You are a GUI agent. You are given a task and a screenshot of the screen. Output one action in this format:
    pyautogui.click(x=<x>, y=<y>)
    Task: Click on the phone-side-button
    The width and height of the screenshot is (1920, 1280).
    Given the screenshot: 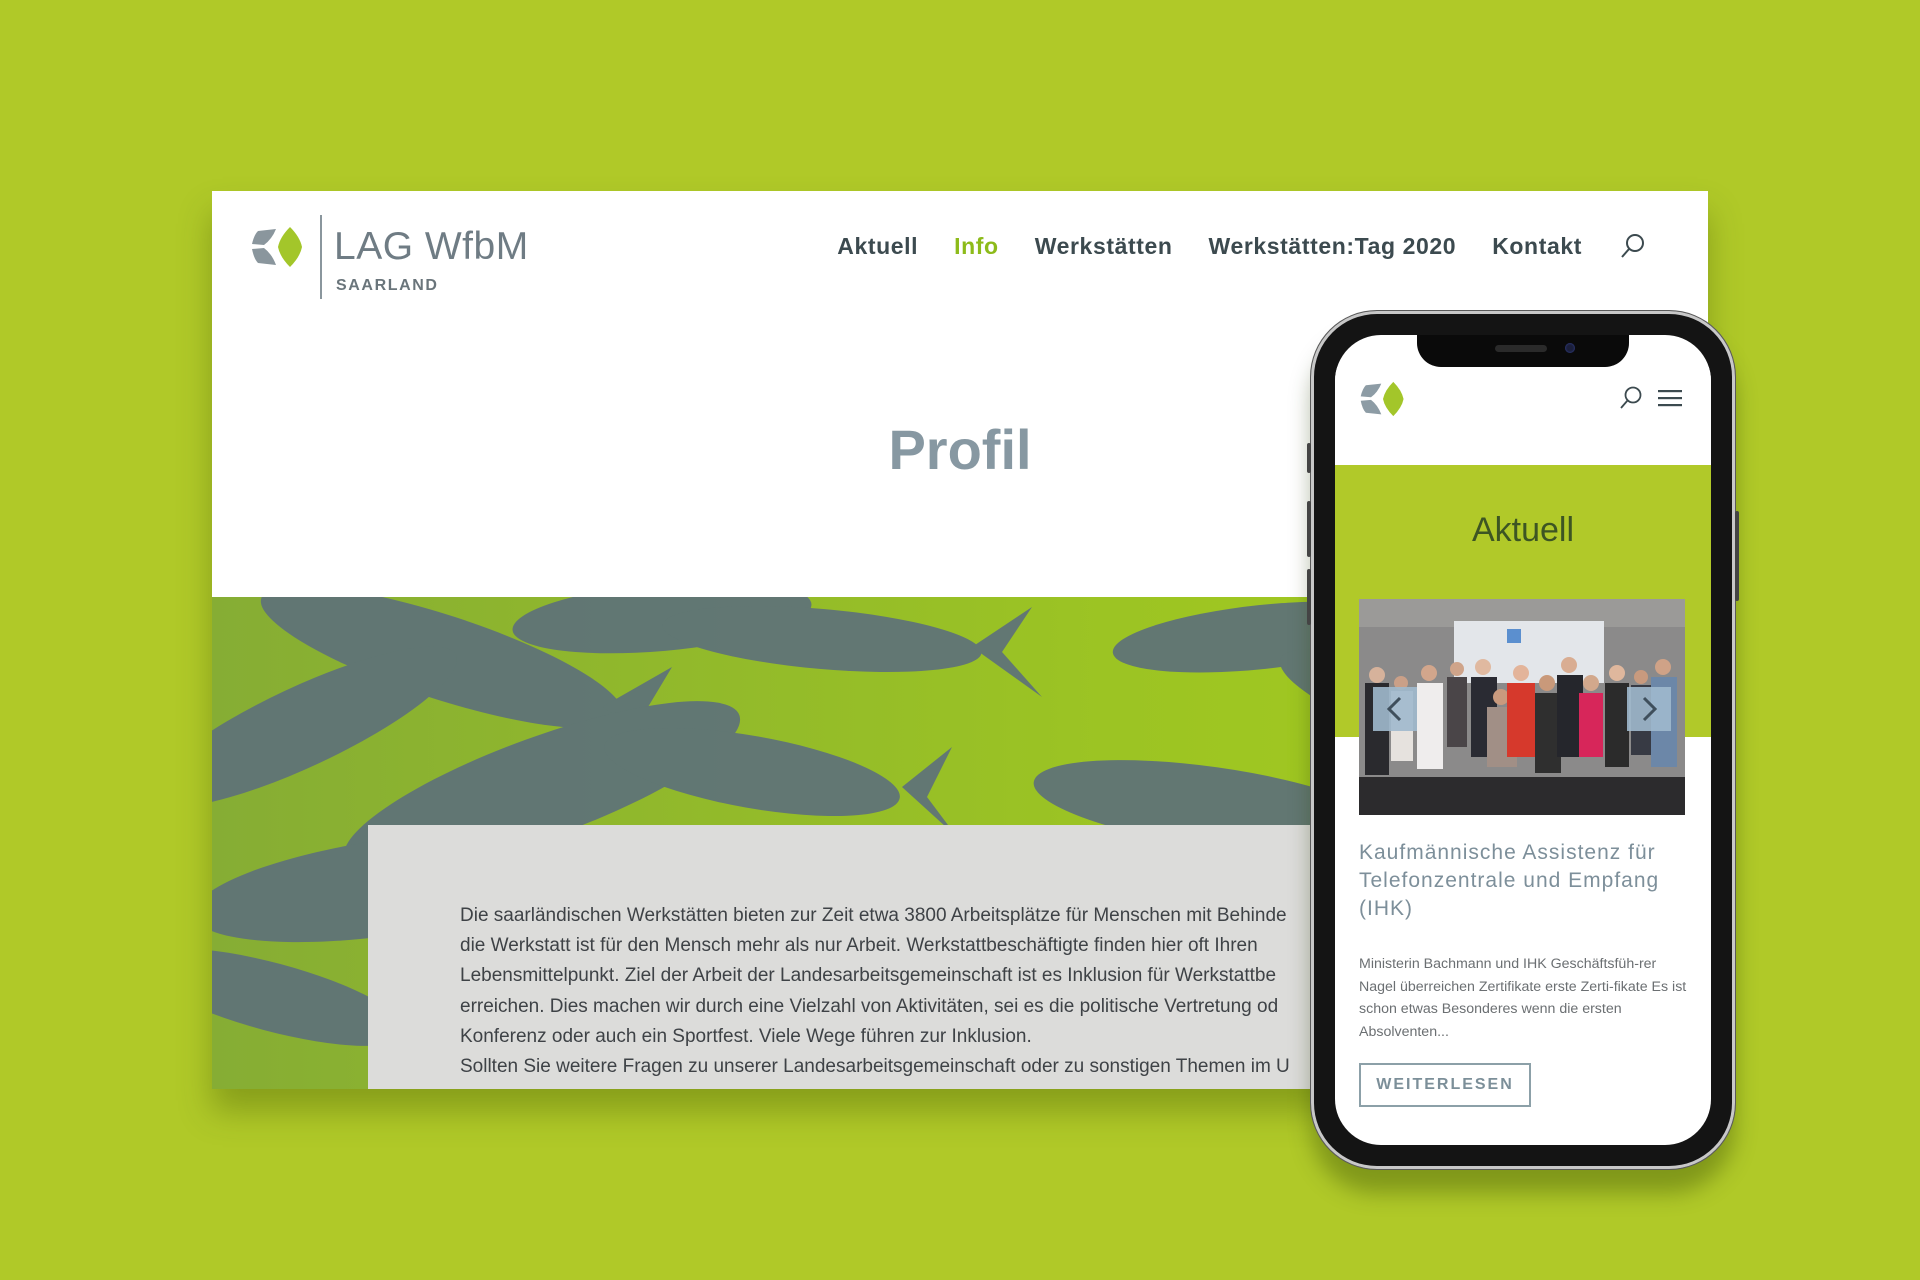 What is the action you would take?
    pyautogui.click(x=1309, y=458)
    